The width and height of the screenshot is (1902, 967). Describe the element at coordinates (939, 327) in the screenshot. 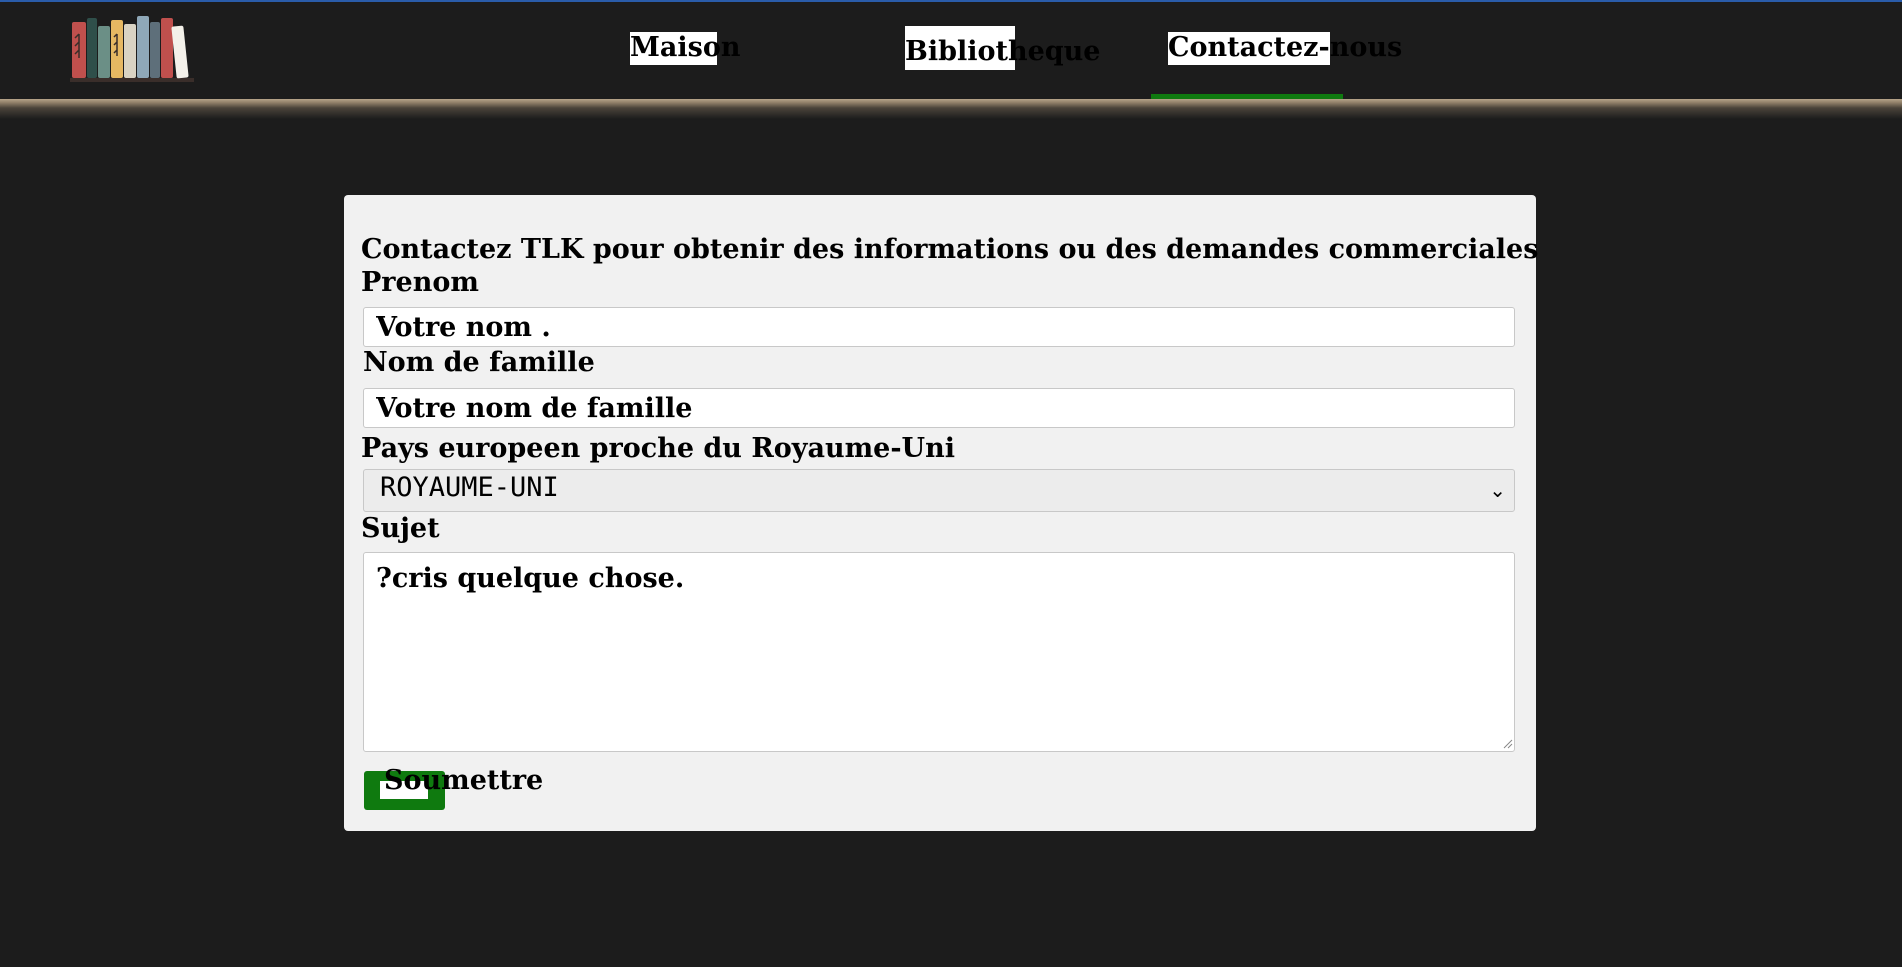

I see `first-name-field` at that location.